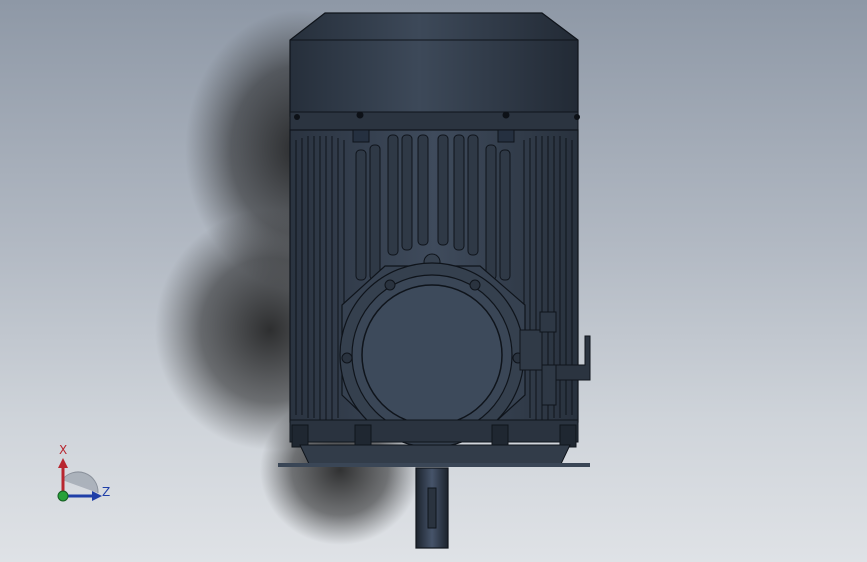 The width and height of the screenshot is (867, 562). I want to click on x-axis-label: X, so click(63, 450).